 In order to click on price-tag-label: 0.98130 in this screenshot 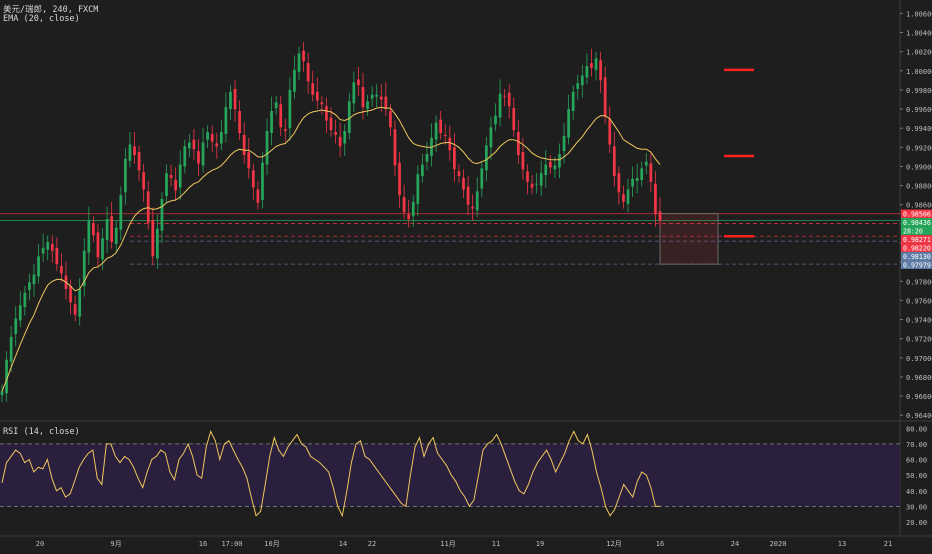, I will do `click(917, 257)`.